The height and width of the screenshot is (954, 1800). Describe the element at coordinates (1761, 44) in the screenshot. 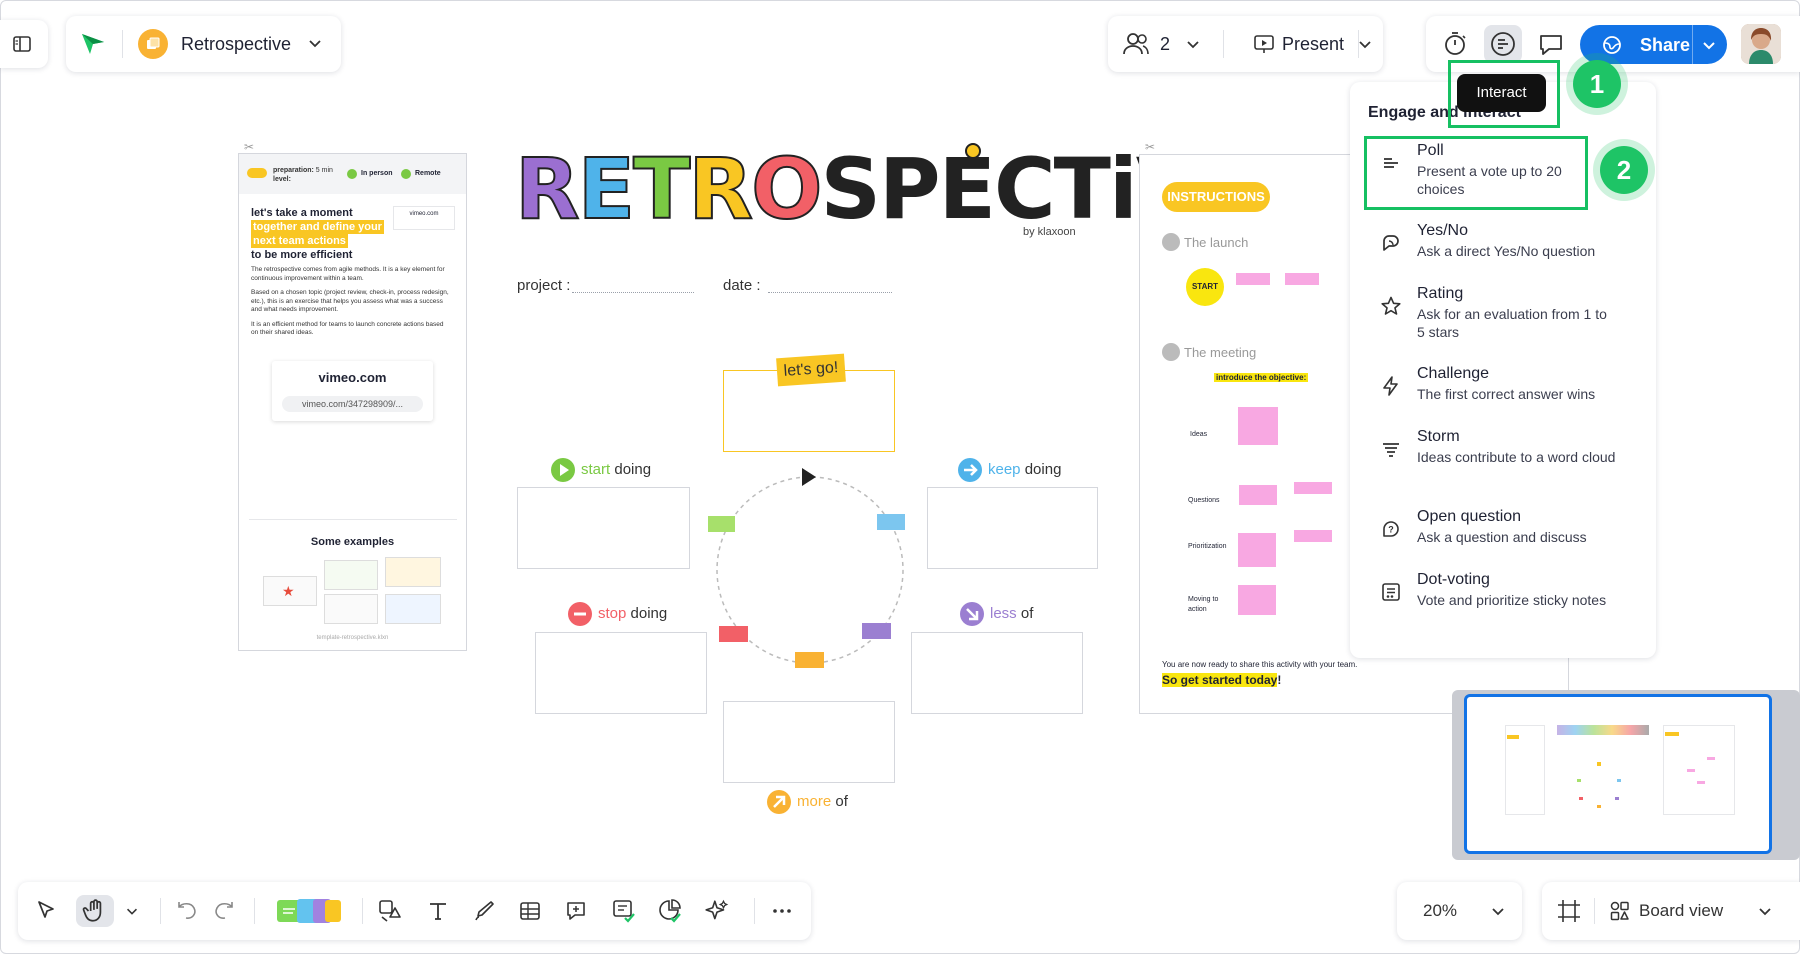

I see `user-avatar` at that location.